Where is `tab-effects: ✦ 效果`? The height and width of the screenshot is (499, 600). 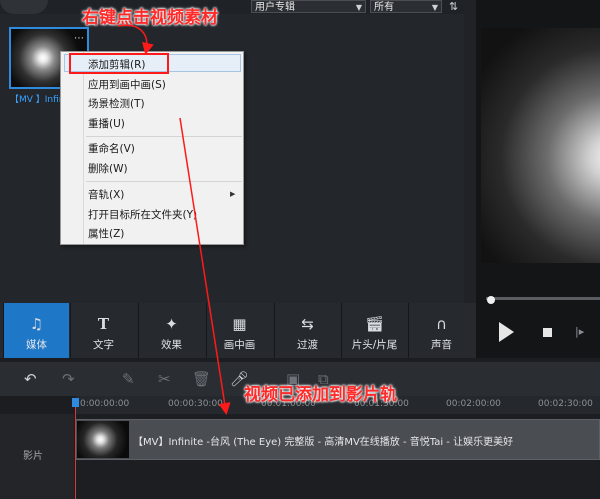
tab-effects: ✦ 效果 is located at coordinates (171, 330).